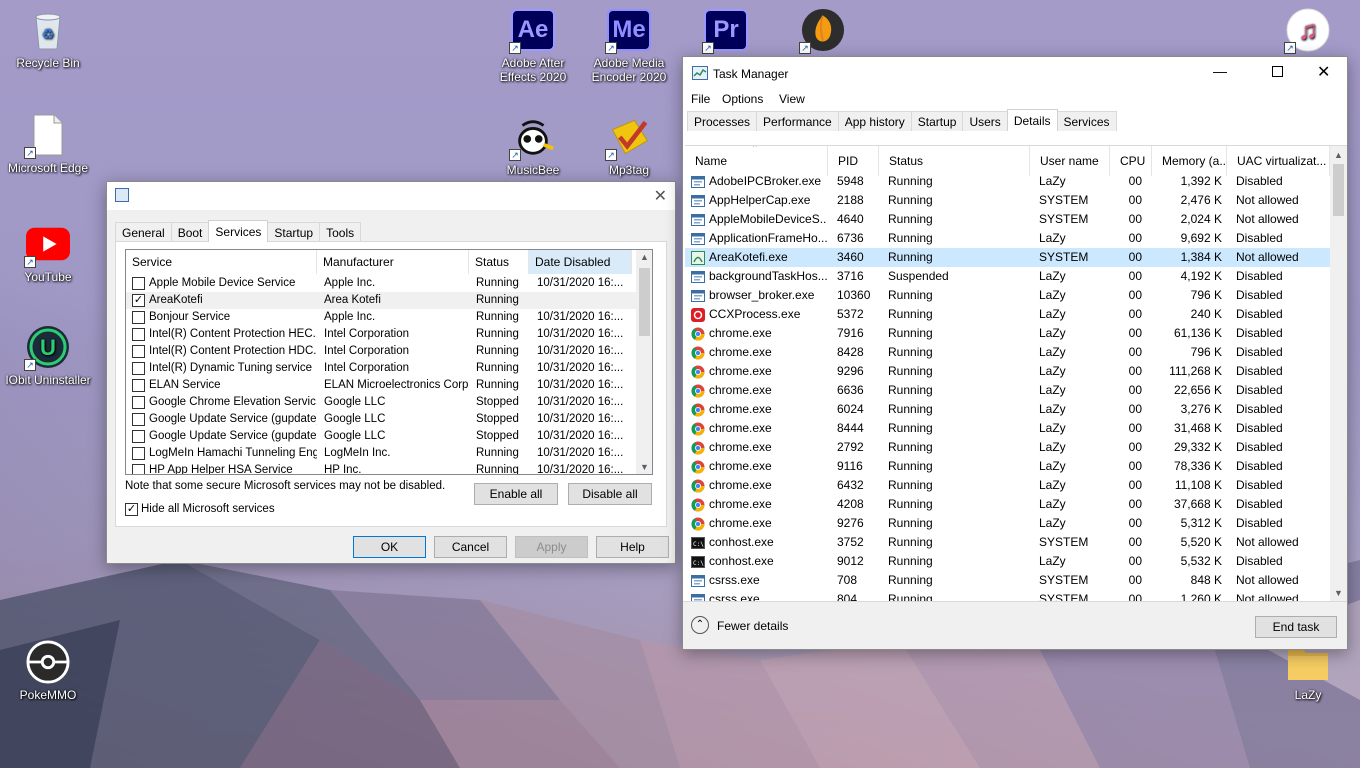 The height and width of the screenshot is (768, 1360). Describe the element at coordinates (1015, 73) in the screenshot. I see `task-manager-titlebar: Task Manager — ✕` at that location.